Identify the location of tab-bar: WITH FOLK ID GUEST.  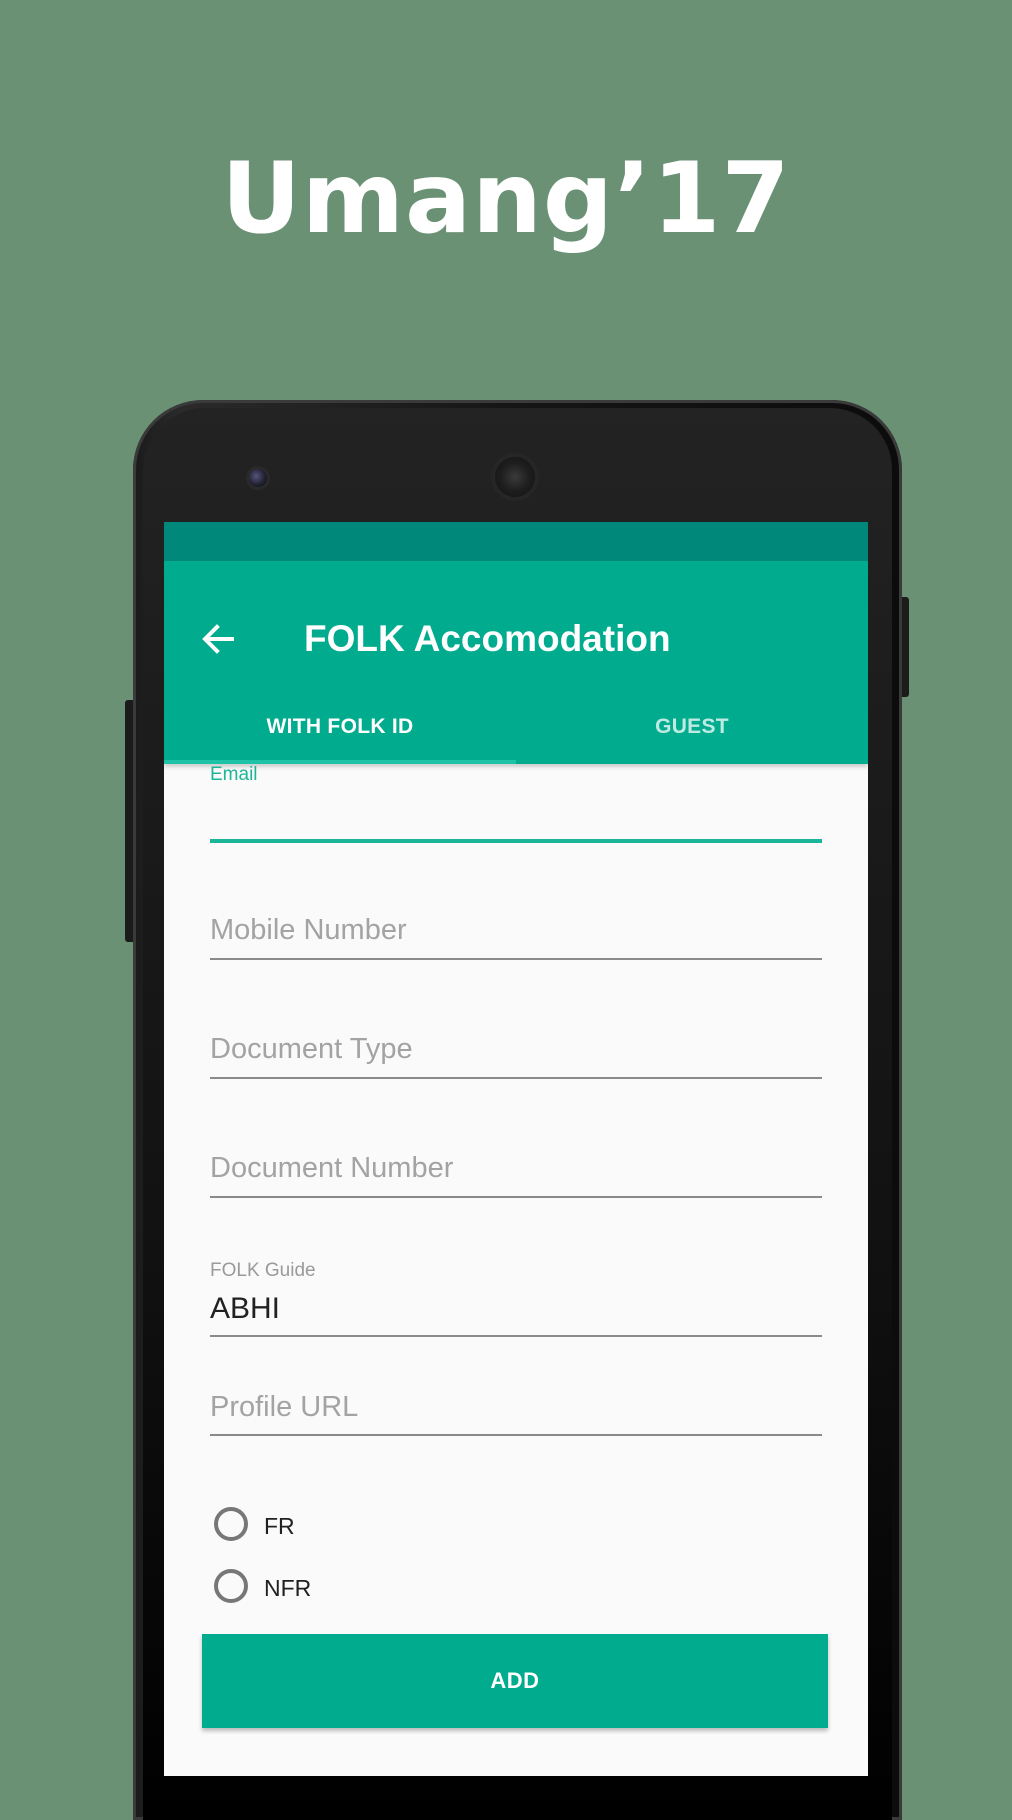
(516, 732).